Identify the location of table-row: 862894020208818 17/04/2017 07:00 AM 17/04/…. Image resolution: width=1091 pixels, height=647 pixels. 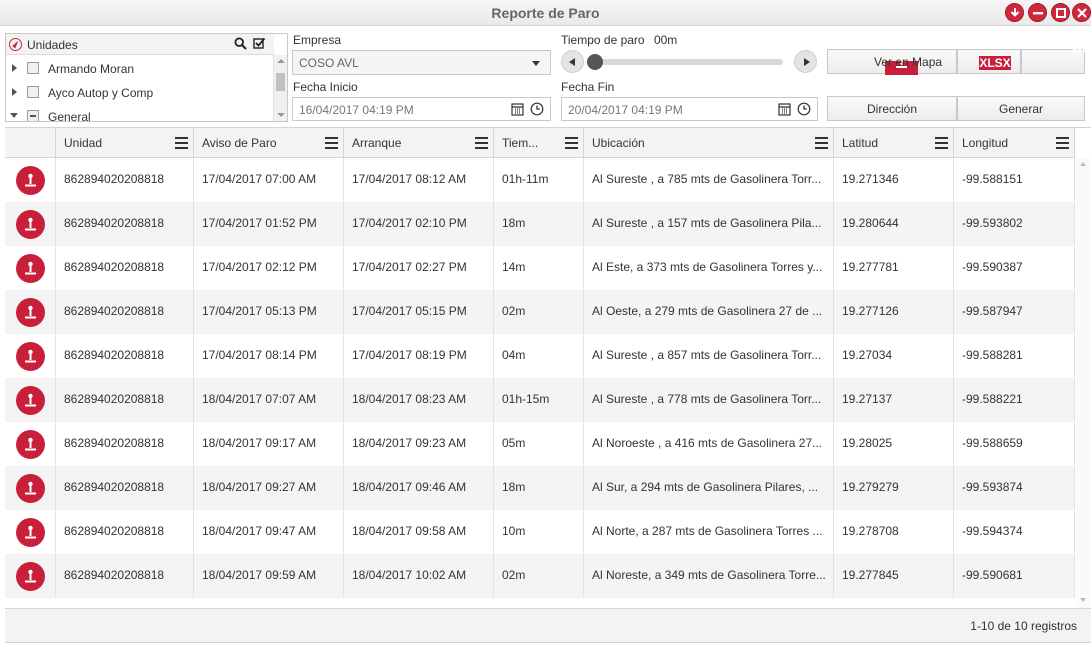
(540, 180).